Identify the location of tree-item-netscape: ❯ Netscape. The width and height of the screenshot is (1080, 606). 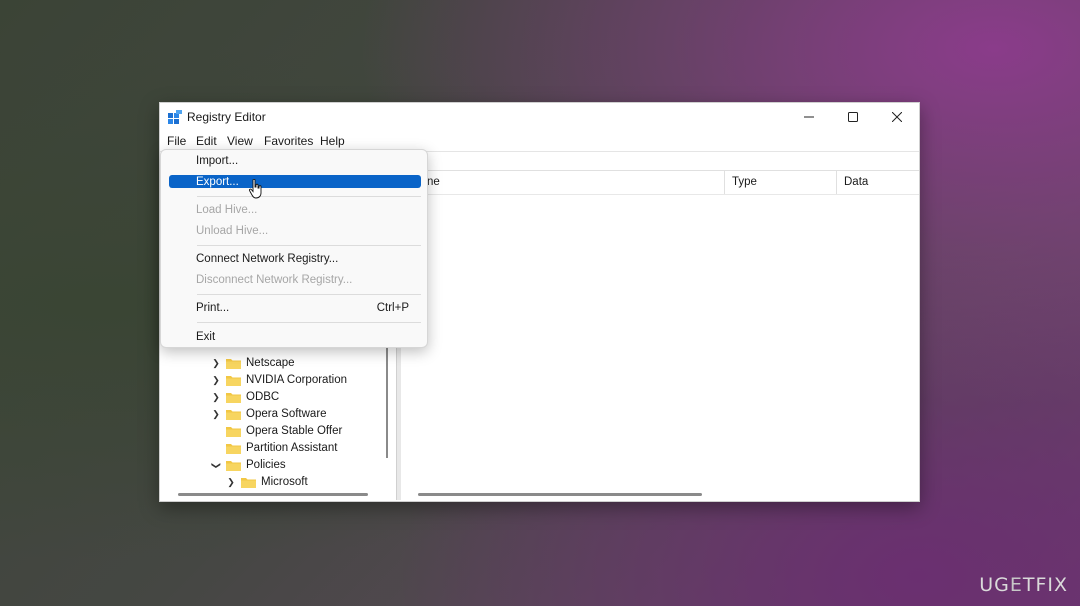
(252, 363).